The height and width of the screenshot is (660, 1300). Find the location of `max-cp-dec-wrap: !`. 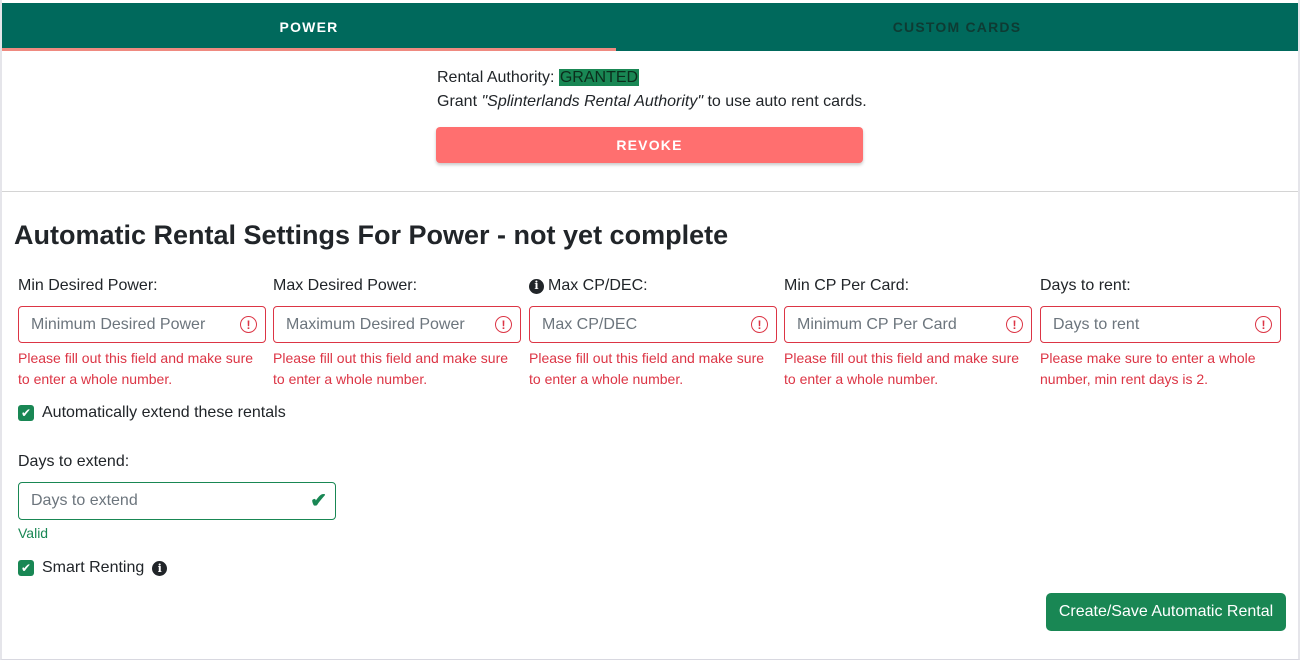

max-cp-dec-wrap: ! is located at coordinates (653, 324).